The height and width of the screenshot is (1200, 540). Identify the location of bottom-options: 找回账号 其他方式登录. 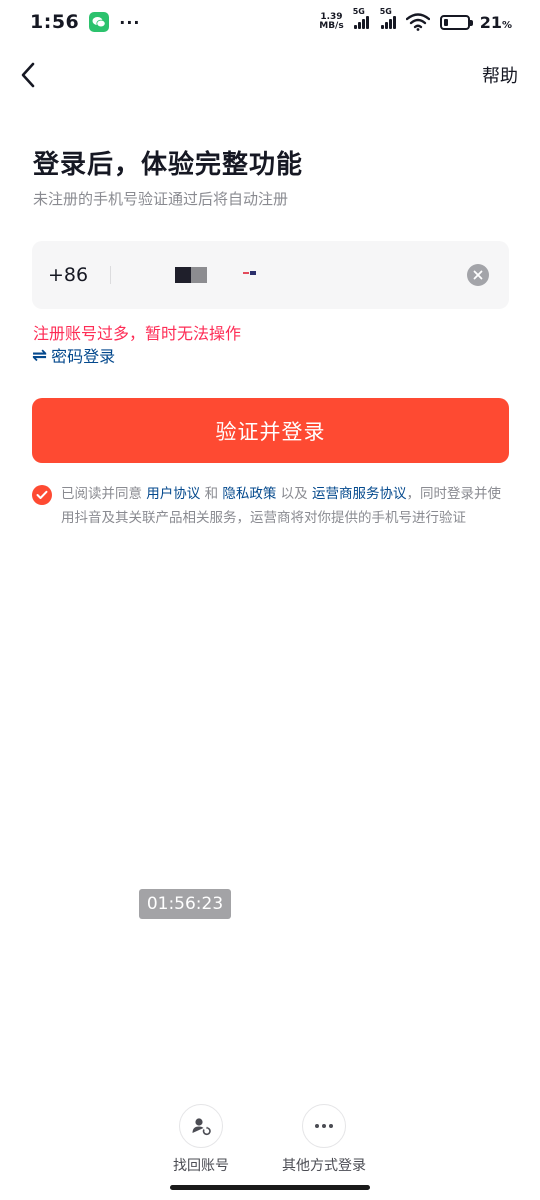
(270, 1139).